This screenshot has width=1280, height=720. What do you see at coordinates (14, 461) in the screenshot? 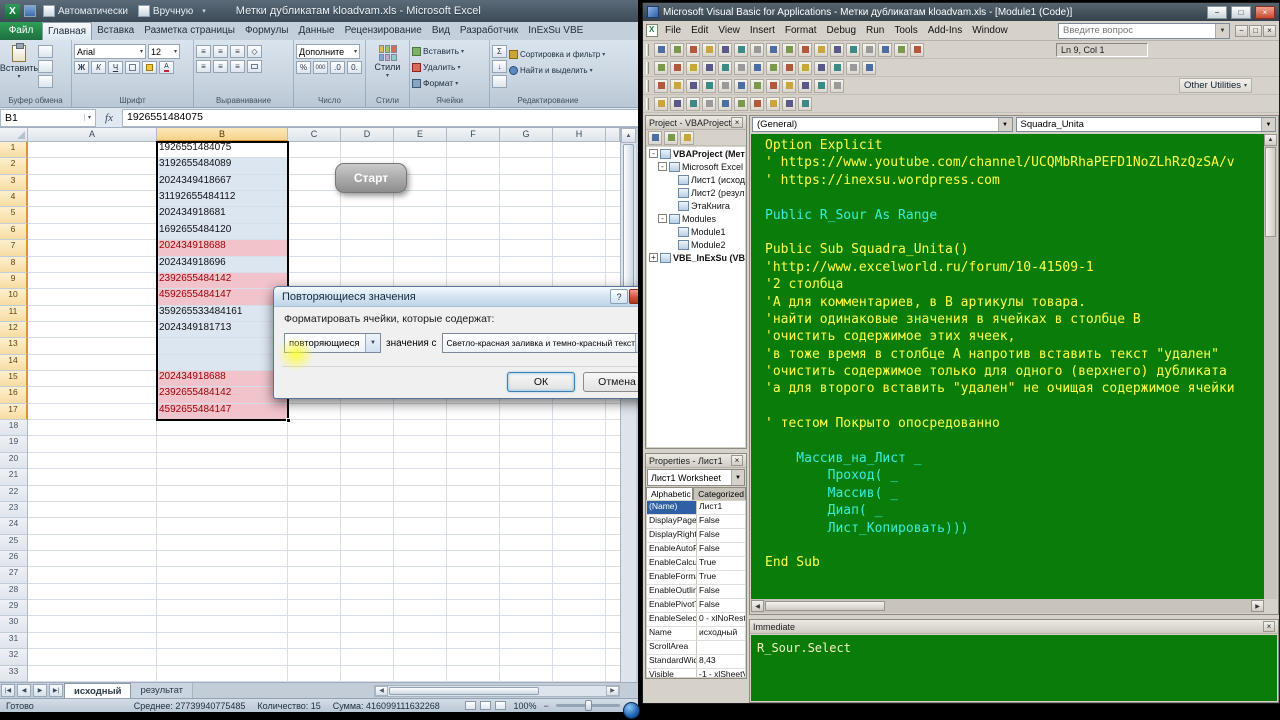
I see `row-header-20: 20` at bounding box center [14, 461].